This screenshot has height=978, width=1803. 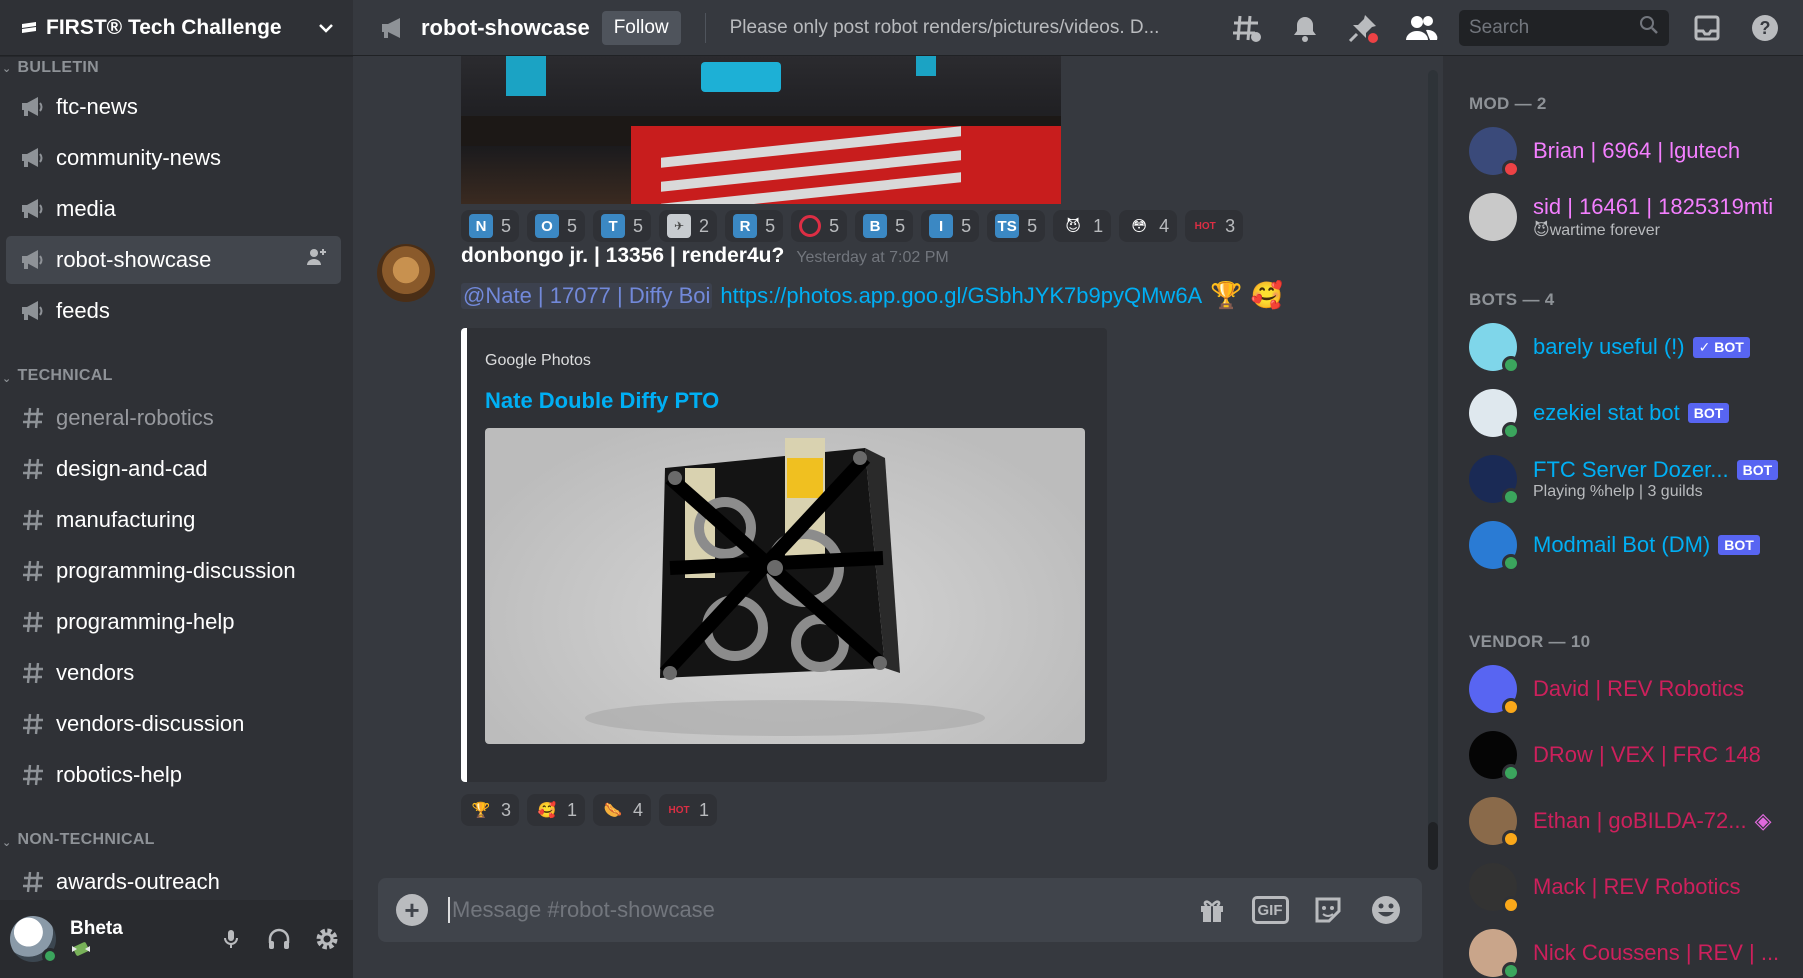 I want to click on message-input: Message #robot-showcase, so click(x=821, y=910).